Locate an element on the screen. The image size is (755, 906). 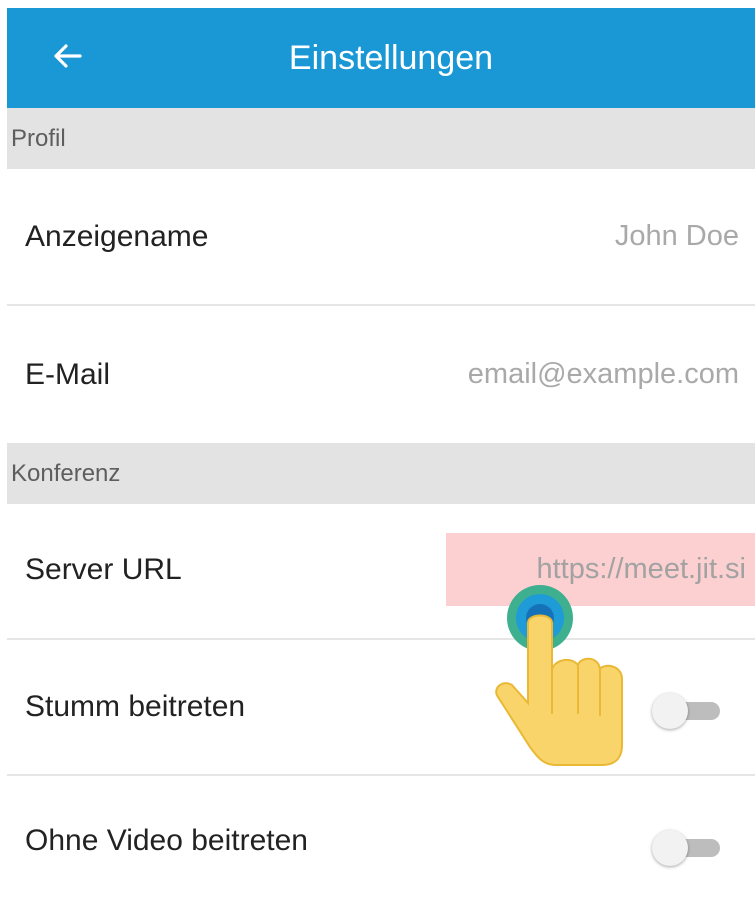
email-input: email@example.com is located at coordinates (603, 374).